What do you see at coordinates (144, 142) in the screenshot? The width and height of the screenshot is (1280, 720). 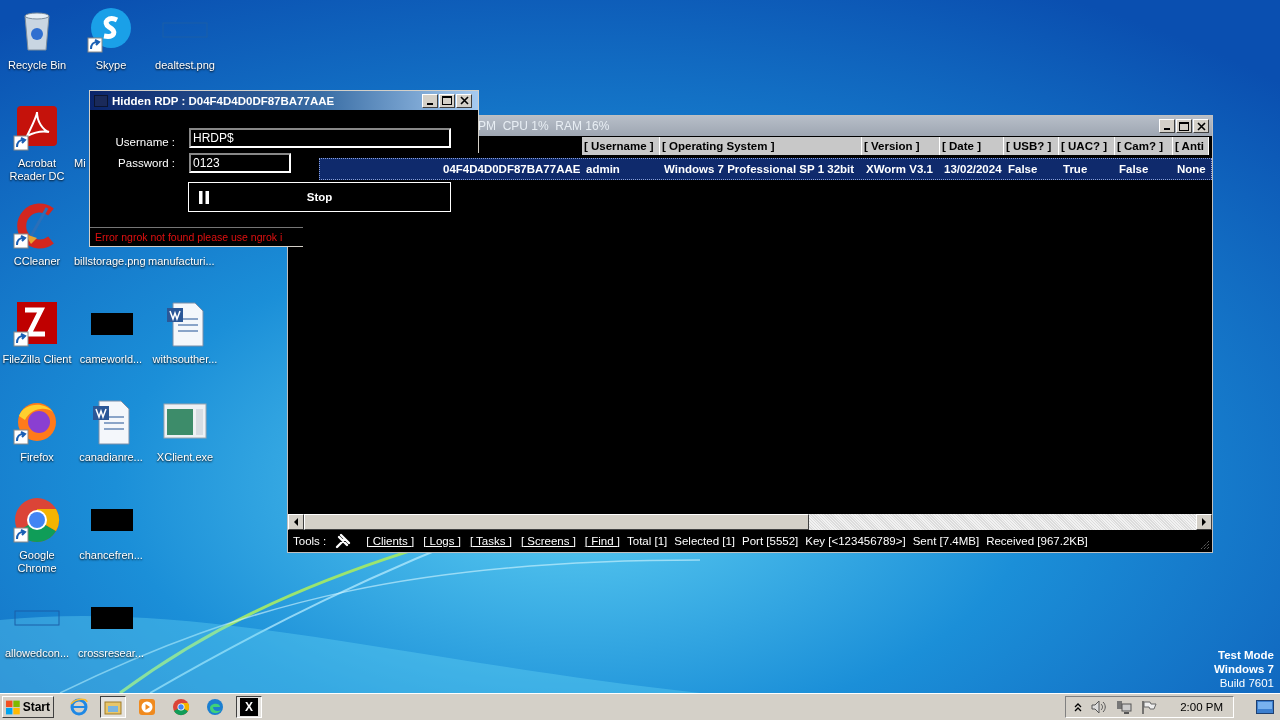 I see `field-label: Username :` at bounding box center [144, 142].